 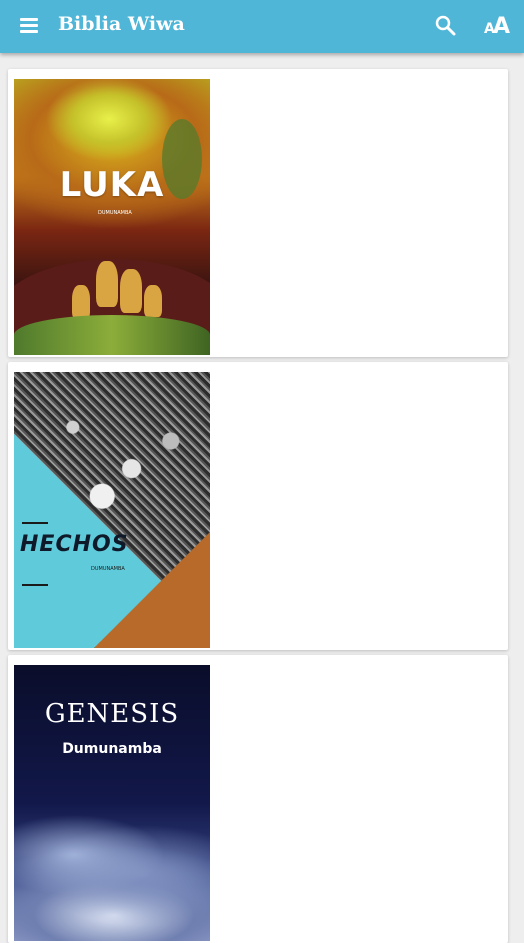 I want to click on cover-subtitle: Dumunamba, so click(x=112, y=749).